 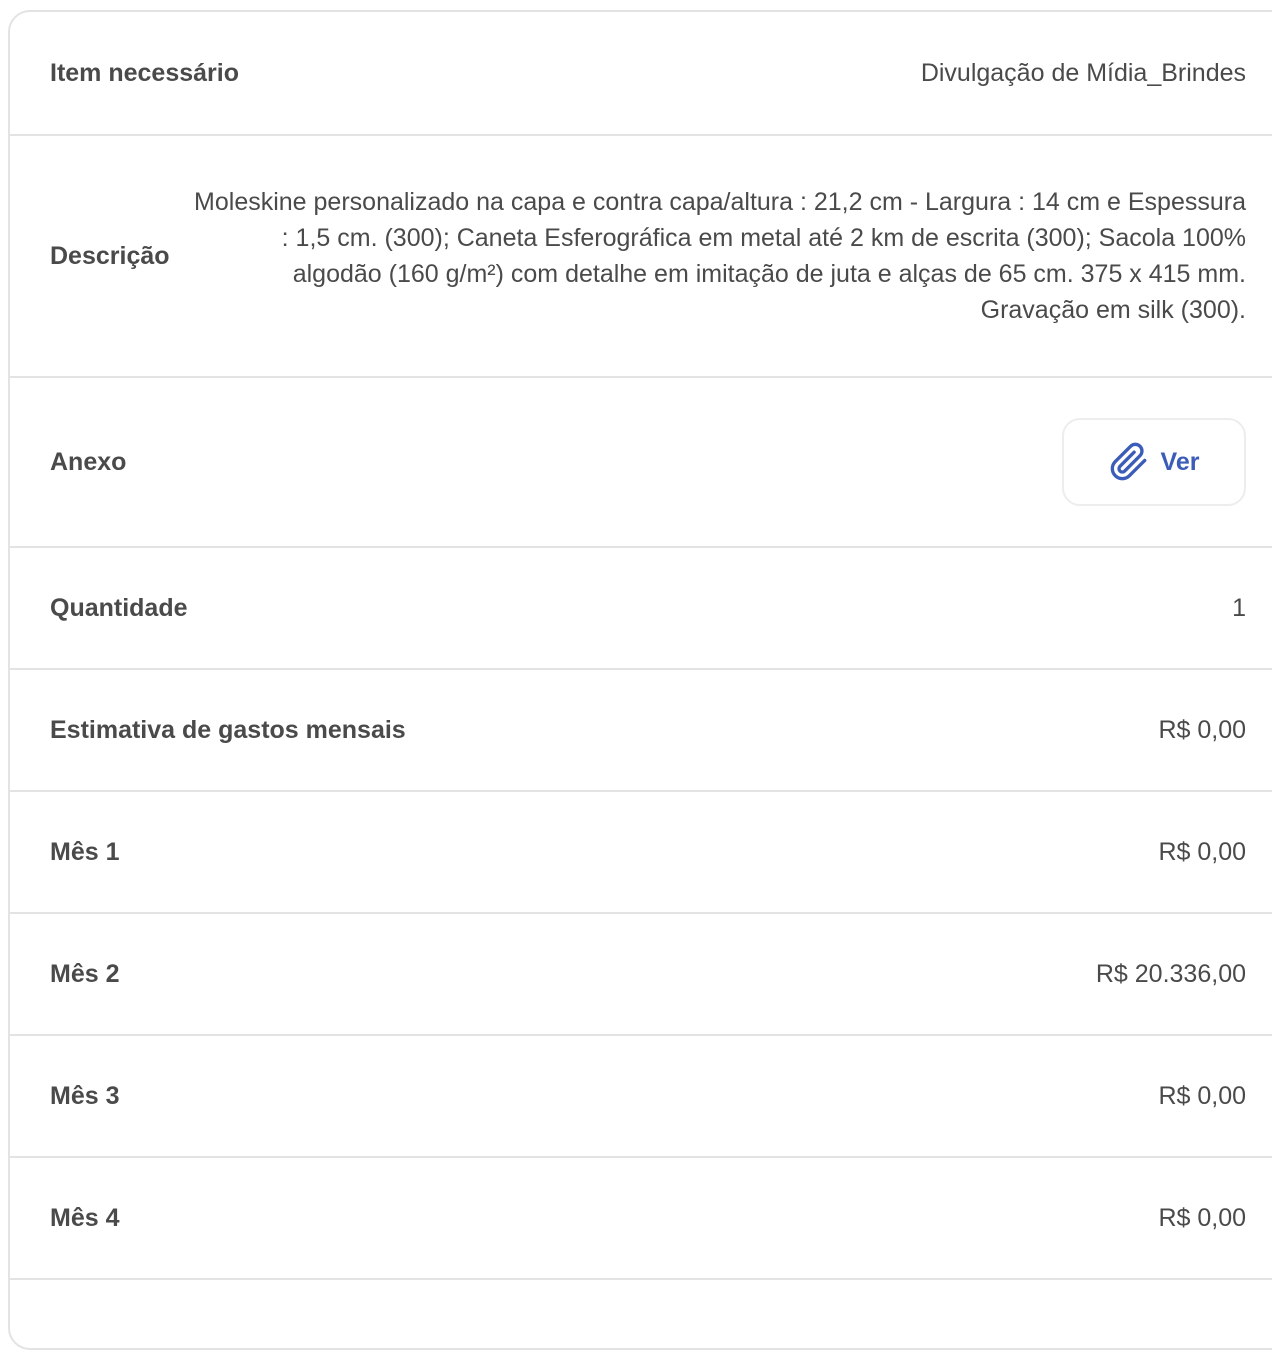 What do you see at coordinates (641, 731) in the screenshot?
I see `monthly-estimate-row: Estimativa de gastos mensais R$ 0,00` at bounding box center [641, 731].